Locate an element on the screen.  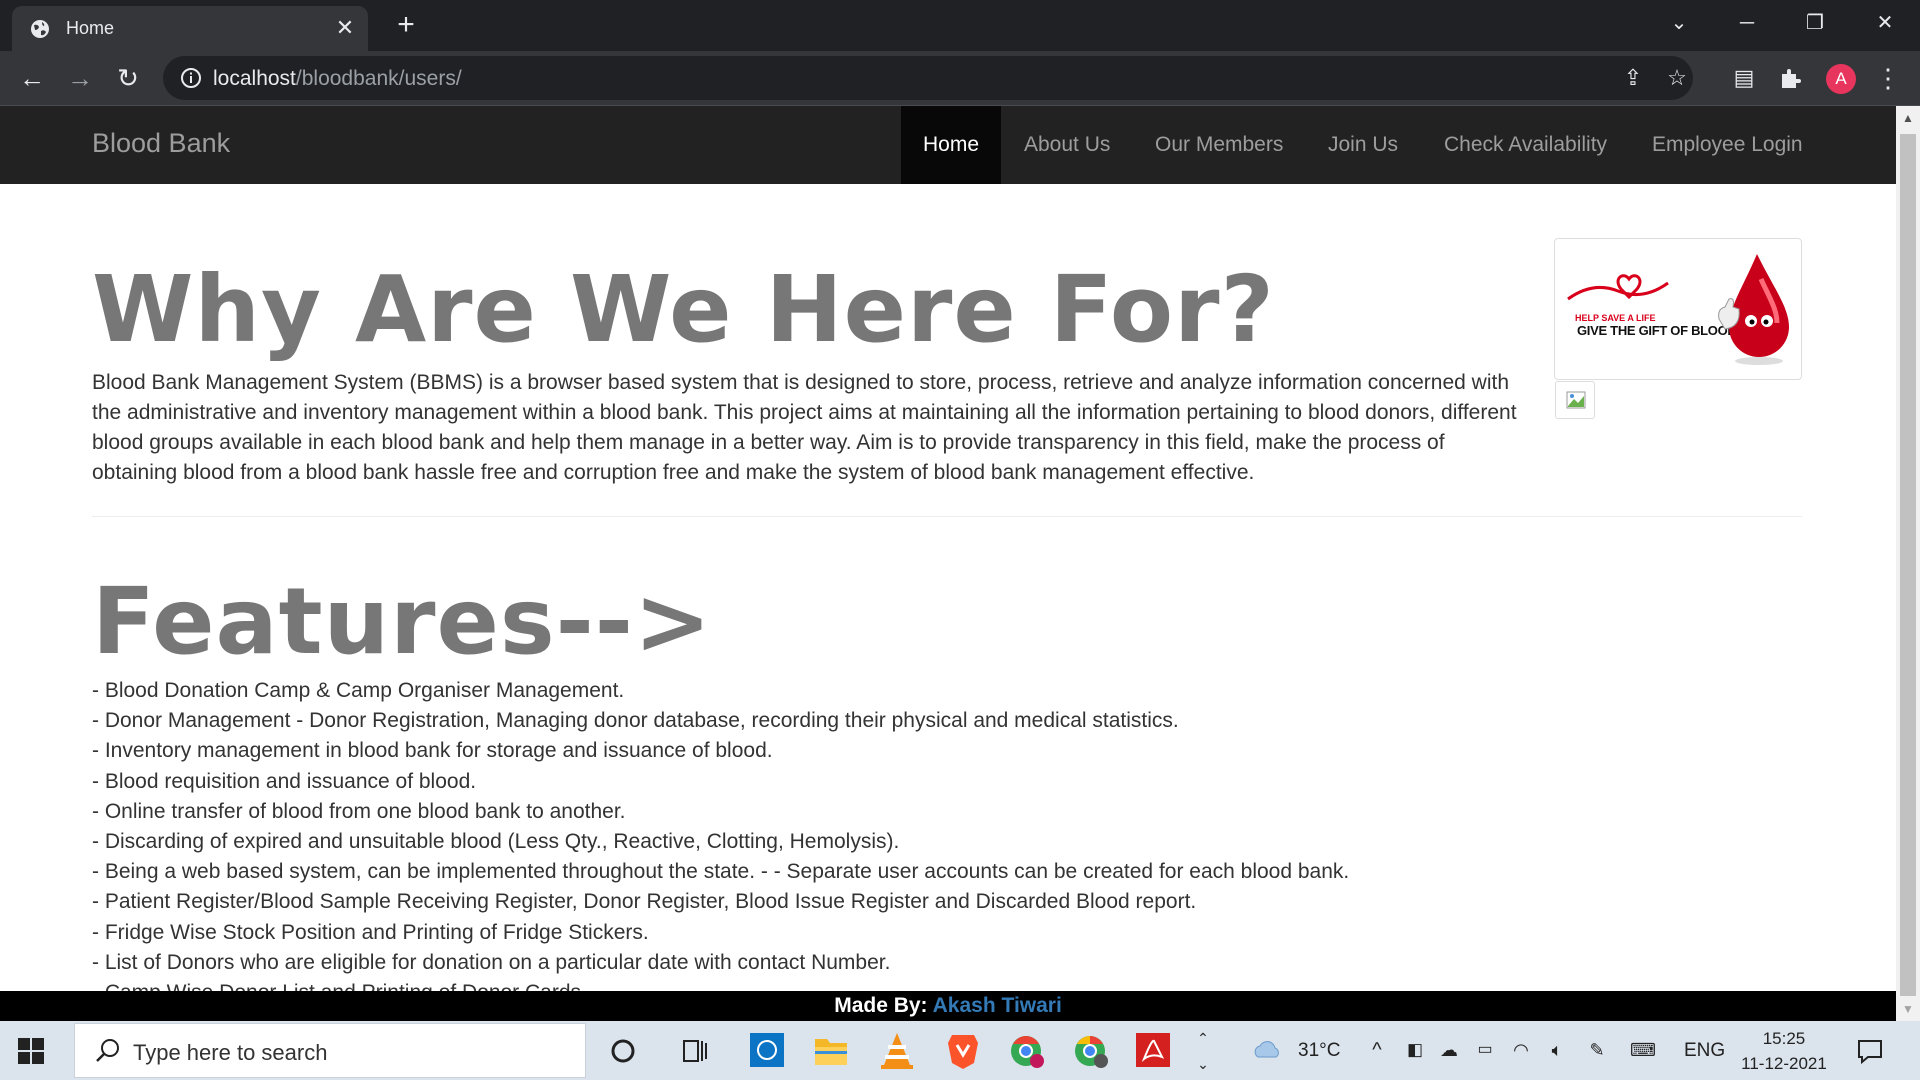
taskbar-search-box: Type here to search is located at coordinates (330, 1050).